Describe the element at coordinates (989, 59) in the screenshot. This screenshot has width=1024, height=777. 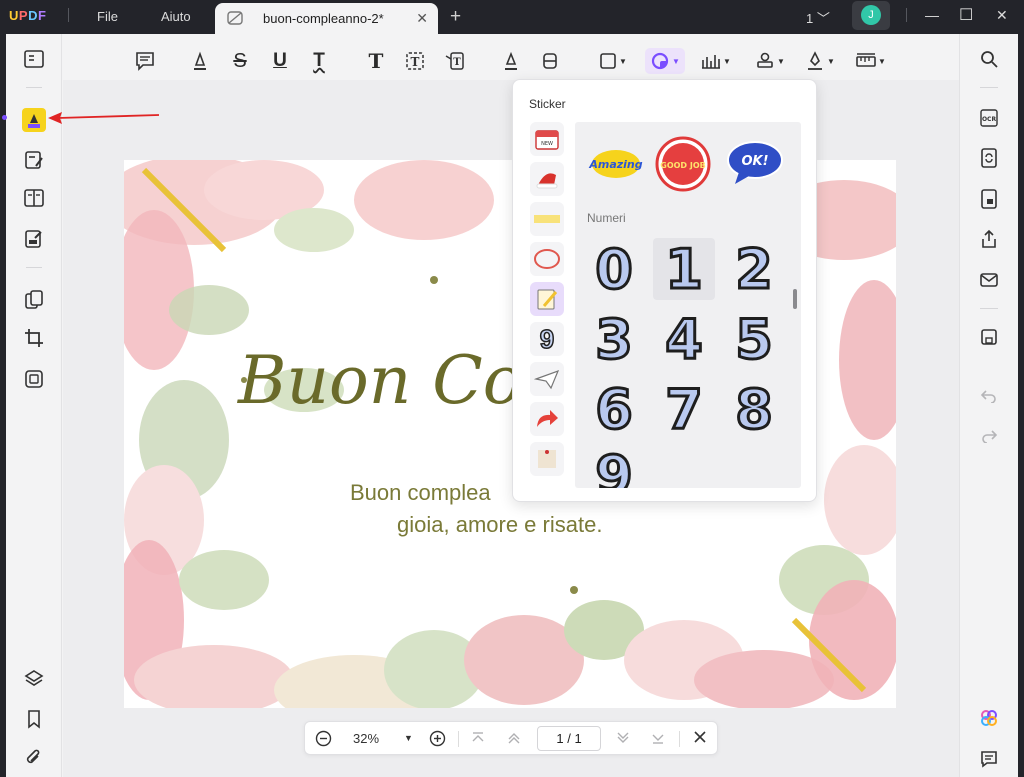
I see `search-icon` at that location.